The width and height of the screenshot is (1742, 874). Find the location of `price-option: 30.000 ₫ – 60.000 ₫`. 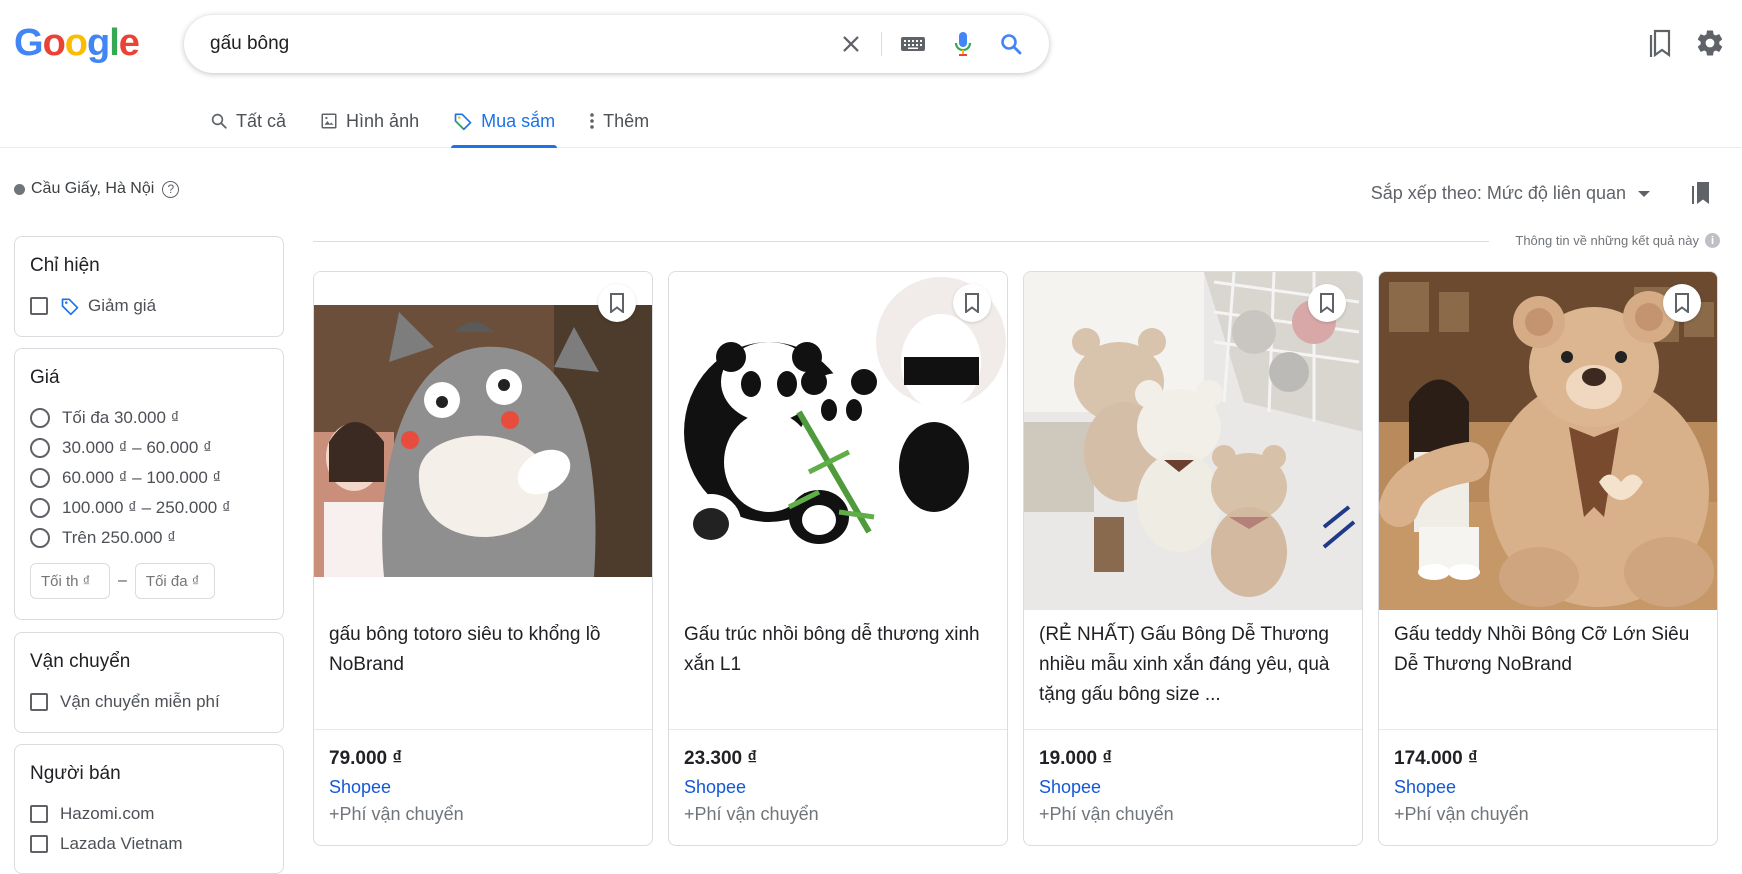

price-option: 30.000 ₫ – 60.000 ₫ is located at coordinates (149, 448).